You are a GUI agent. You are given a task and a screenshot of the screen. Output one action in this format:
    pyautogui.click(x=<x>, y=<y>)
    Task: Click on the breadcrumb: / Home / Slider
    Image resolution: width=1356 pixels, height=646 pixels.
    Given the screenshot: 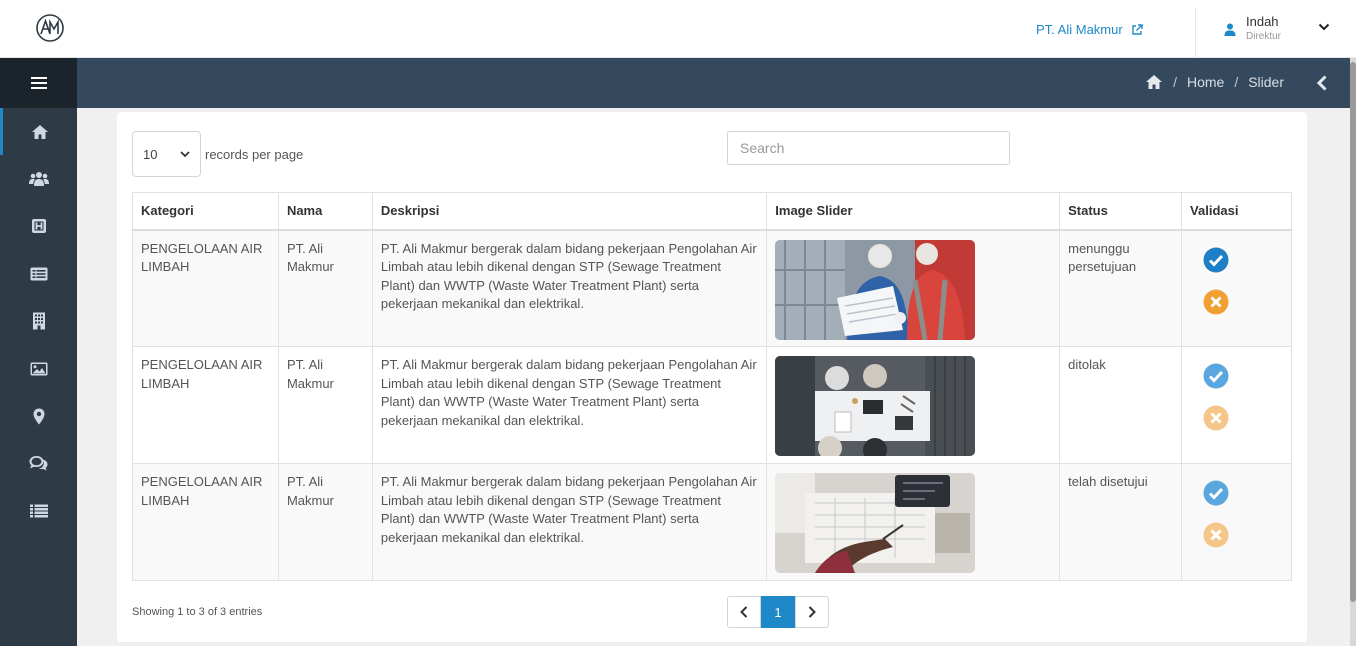 What is the action you would take?
    pyautogui.click(x=1214, y=82)
    